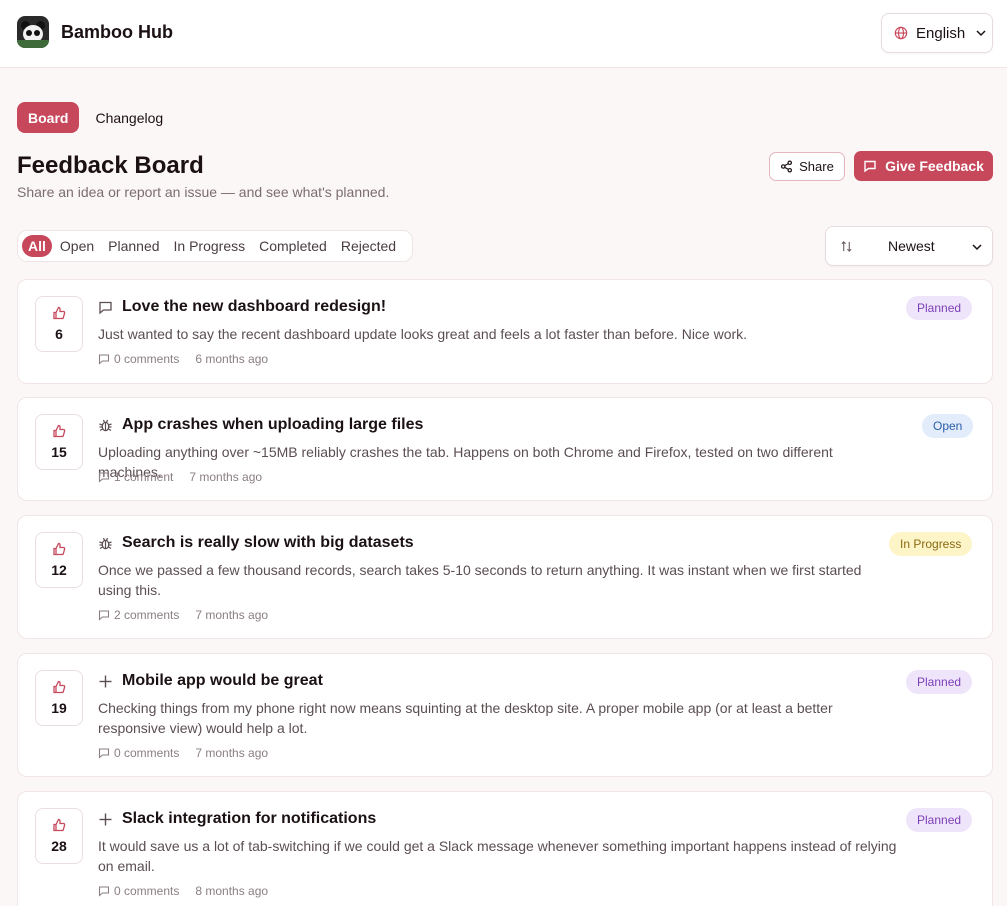 This screenshot has width=1007, height=906. I want to click on filter-rejected: Rejected, so click(368, 246).